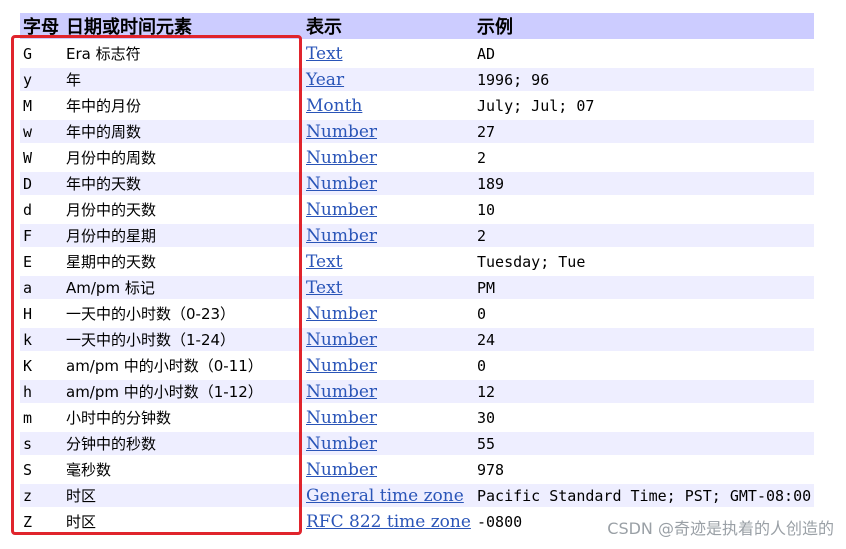  Describe the element at coordinates (644, 391) in the screenshot. I see `cell-example: 12` at that location.